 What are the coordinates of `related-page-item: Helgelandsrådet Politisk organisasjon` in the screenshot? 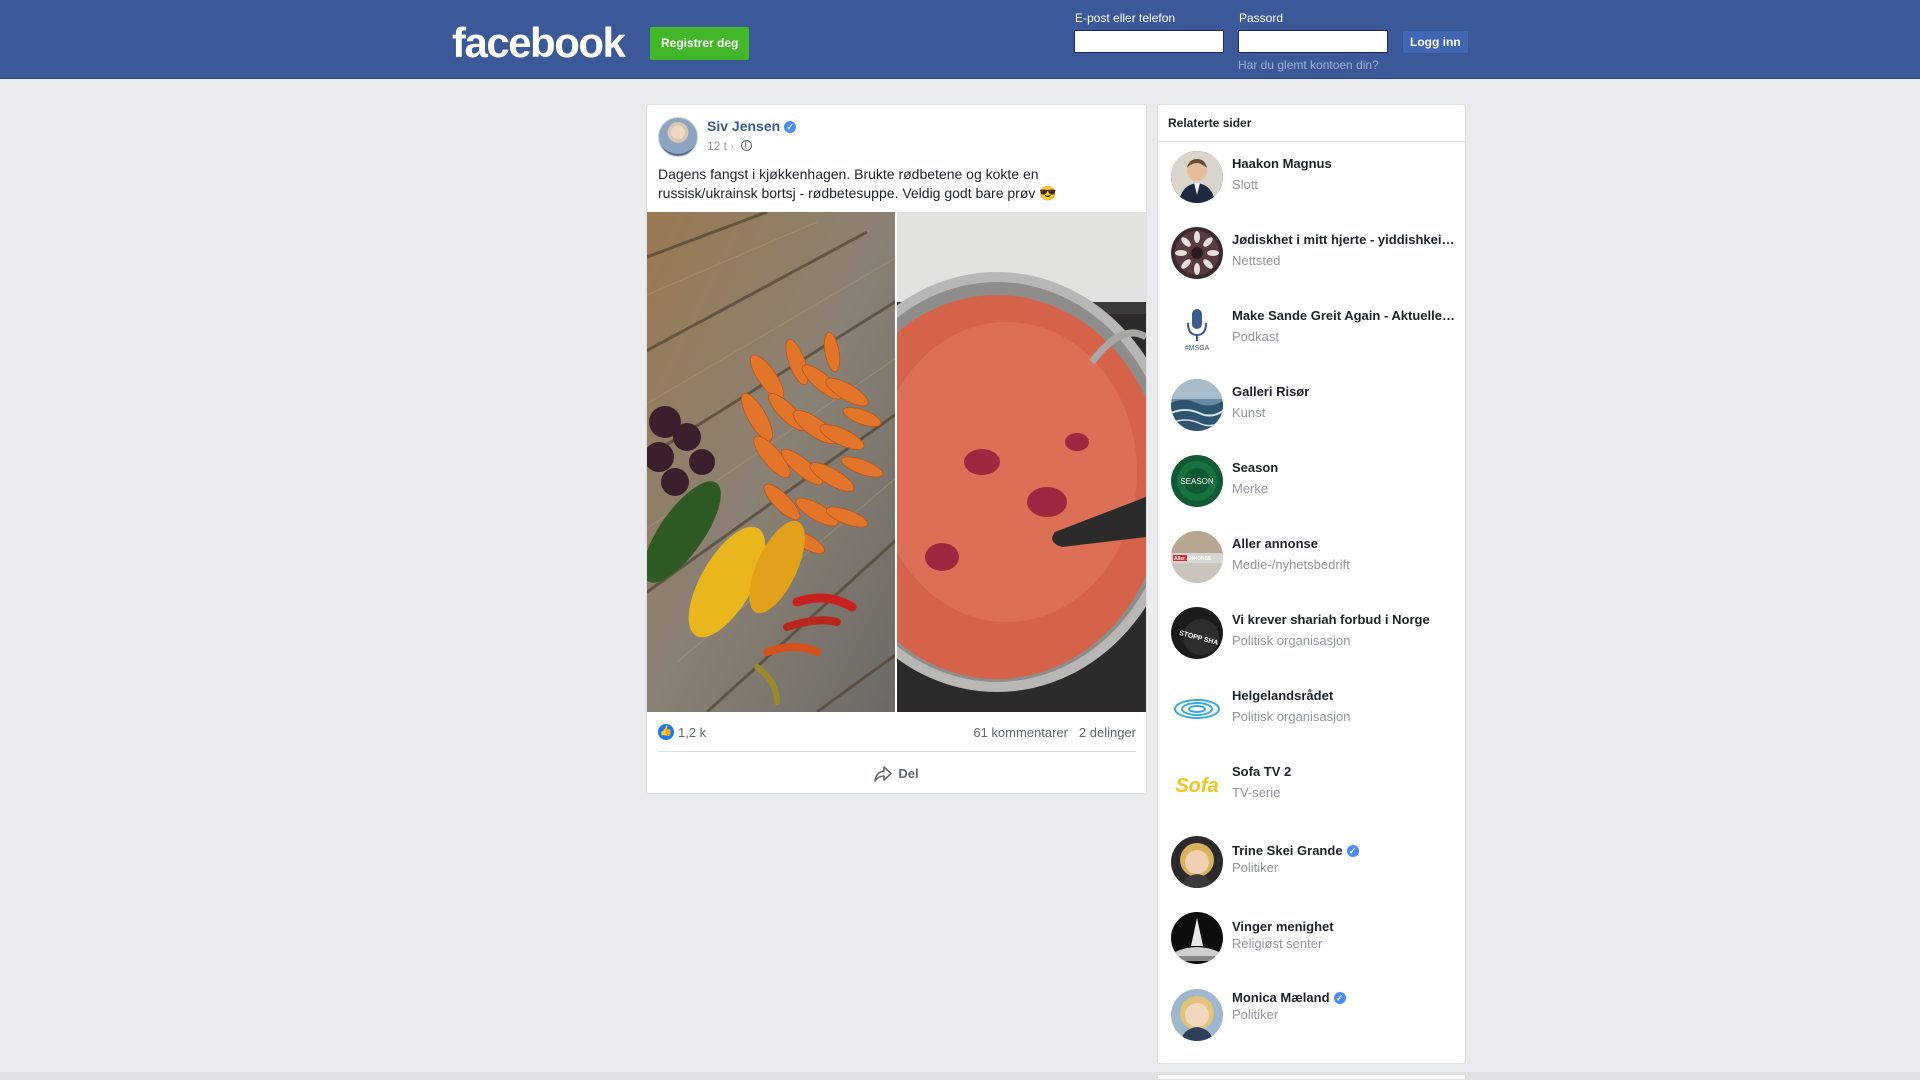 It's located at (1311, 712).